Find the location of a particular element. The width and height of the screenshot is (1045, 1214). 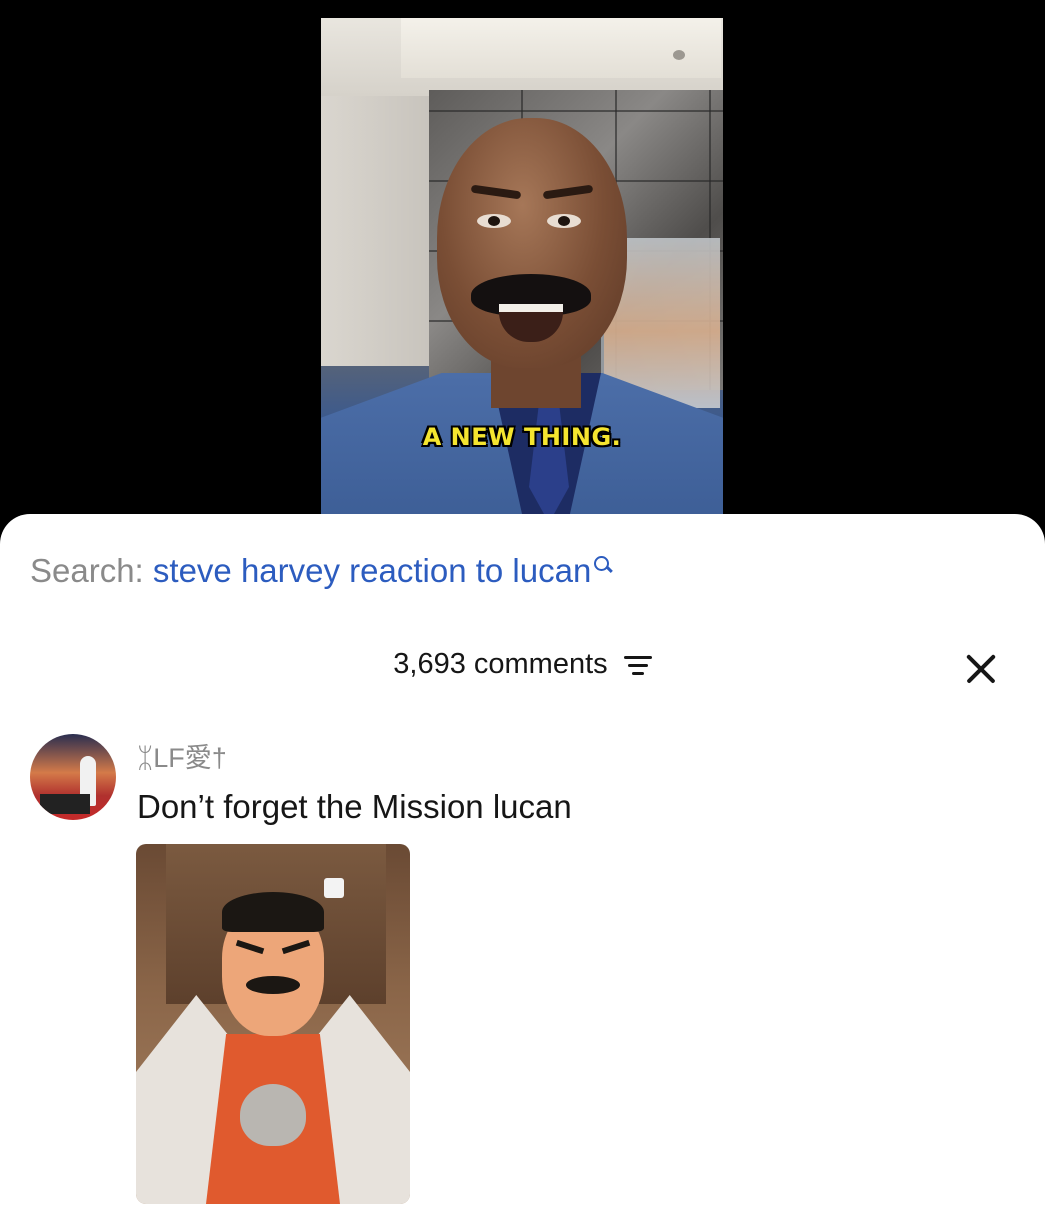

comment-count-header: 3,693 comments is located at coordinates (522, 664).